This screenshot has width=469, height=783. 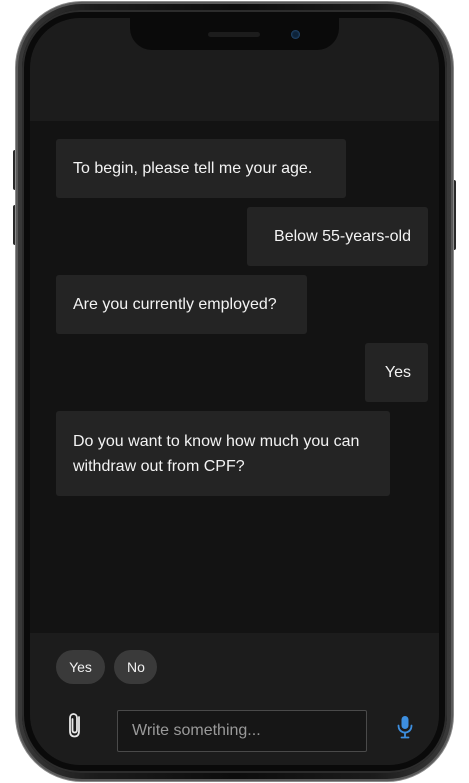 What do you see at coordinates (181, 304) in the screenshot?
I see `bot-message: Are you currently employed?` at bounding box center [181, 304].